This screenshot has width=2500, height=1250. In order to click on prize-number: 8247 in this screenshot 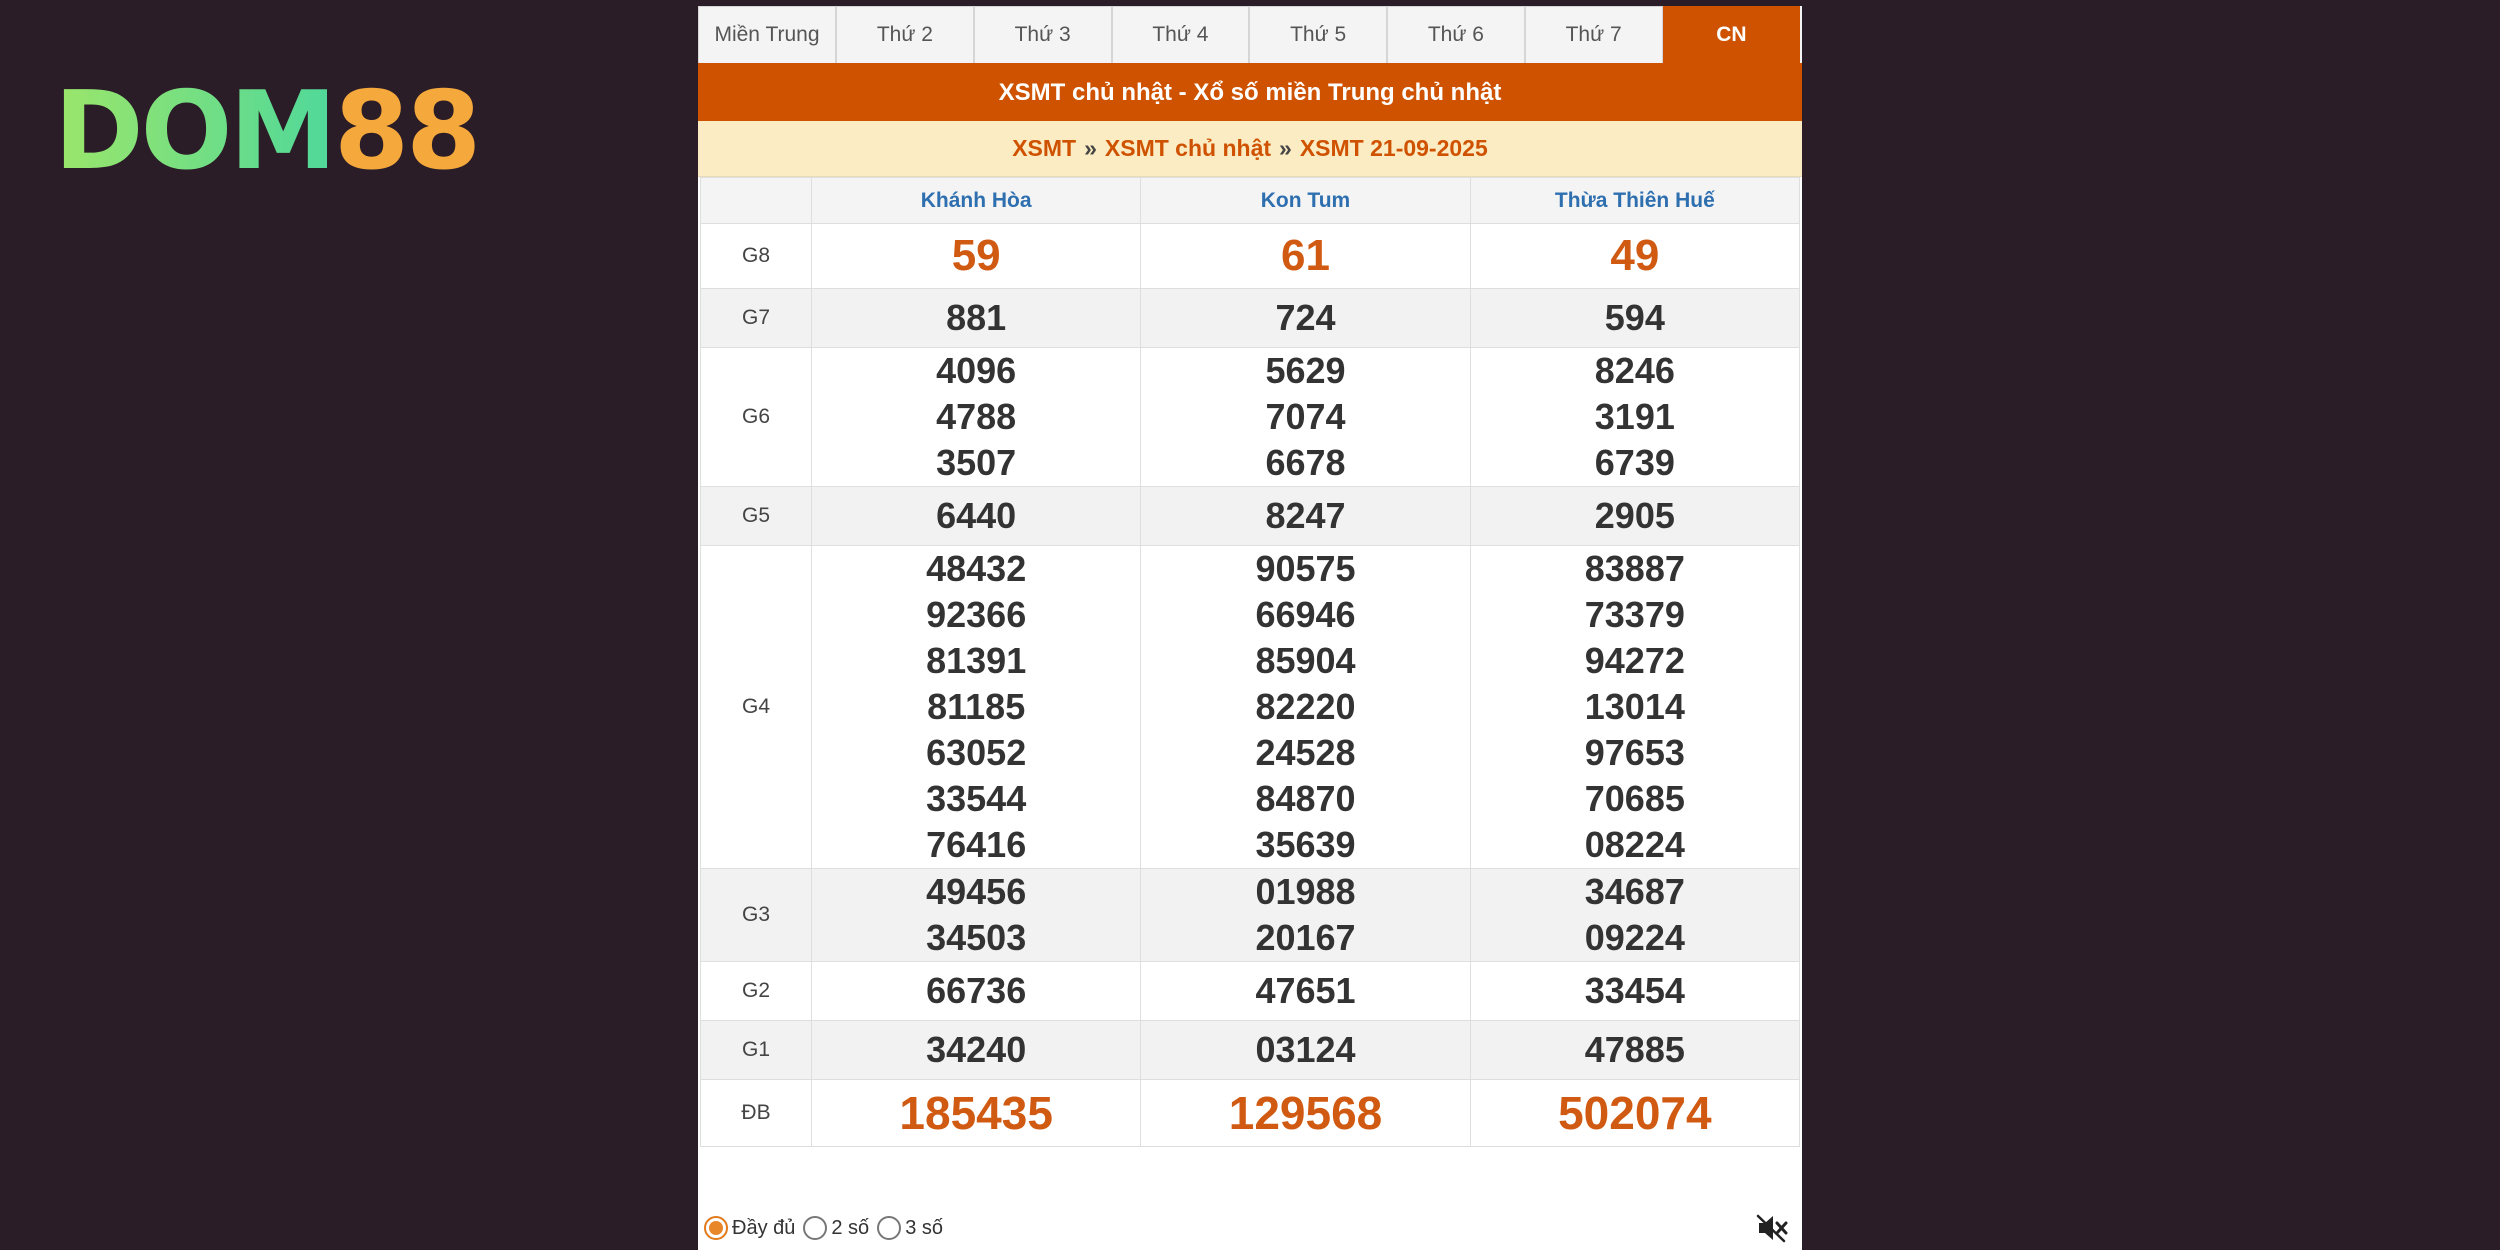, I will do `click(1305, 515)`.